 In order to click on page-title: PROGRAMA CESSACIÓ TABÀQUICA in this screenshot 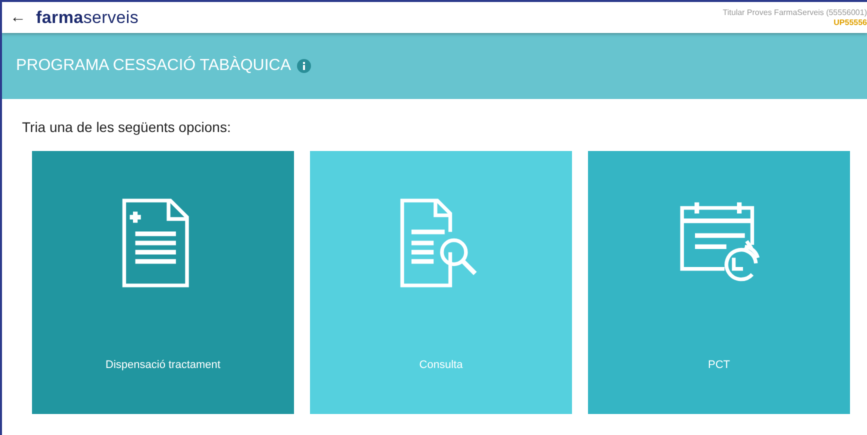, I will do `click(154, 66)`.